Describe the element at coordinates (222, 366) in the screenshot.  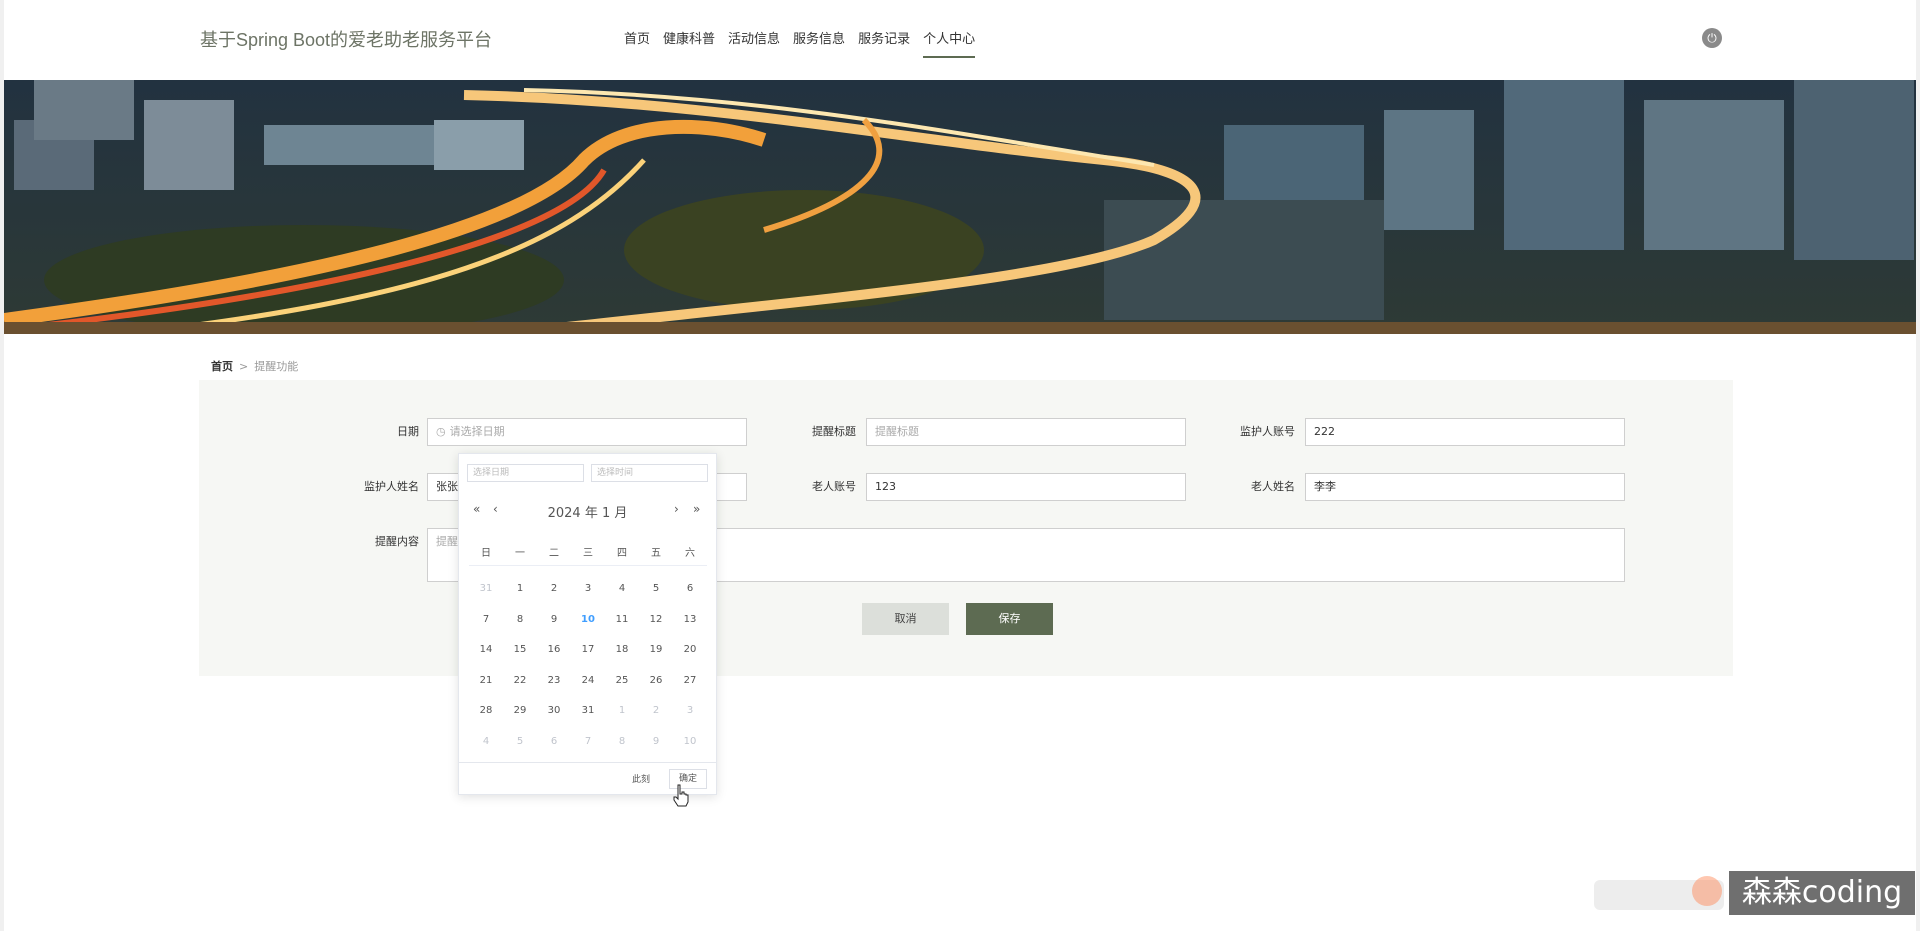
I see `breadcrumb-home: 首页` at that location.